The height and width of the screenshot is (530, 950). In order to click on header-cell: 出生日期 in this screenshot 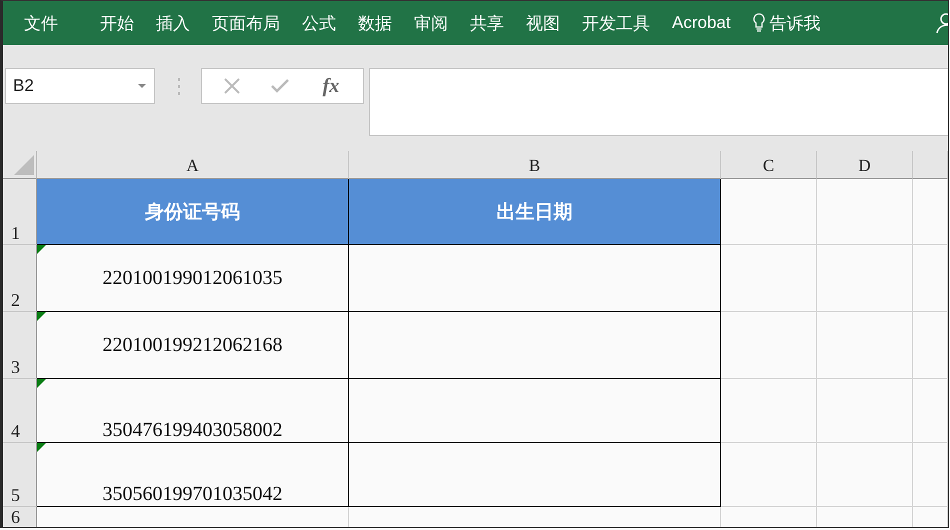, I will do `click(535, 212)`.